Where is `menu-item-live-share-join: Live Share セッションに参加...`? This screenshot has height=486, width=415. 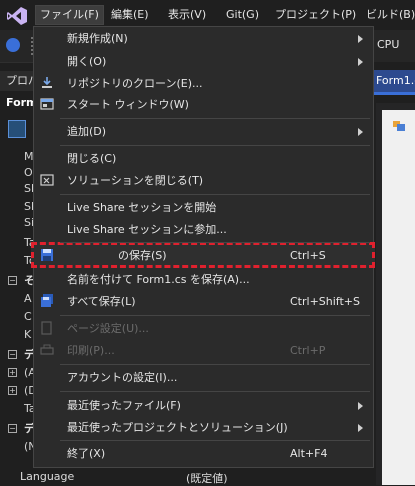
menu-item-live-share-join: Live Share セッションに参加... is located at coordinates (203, 229).